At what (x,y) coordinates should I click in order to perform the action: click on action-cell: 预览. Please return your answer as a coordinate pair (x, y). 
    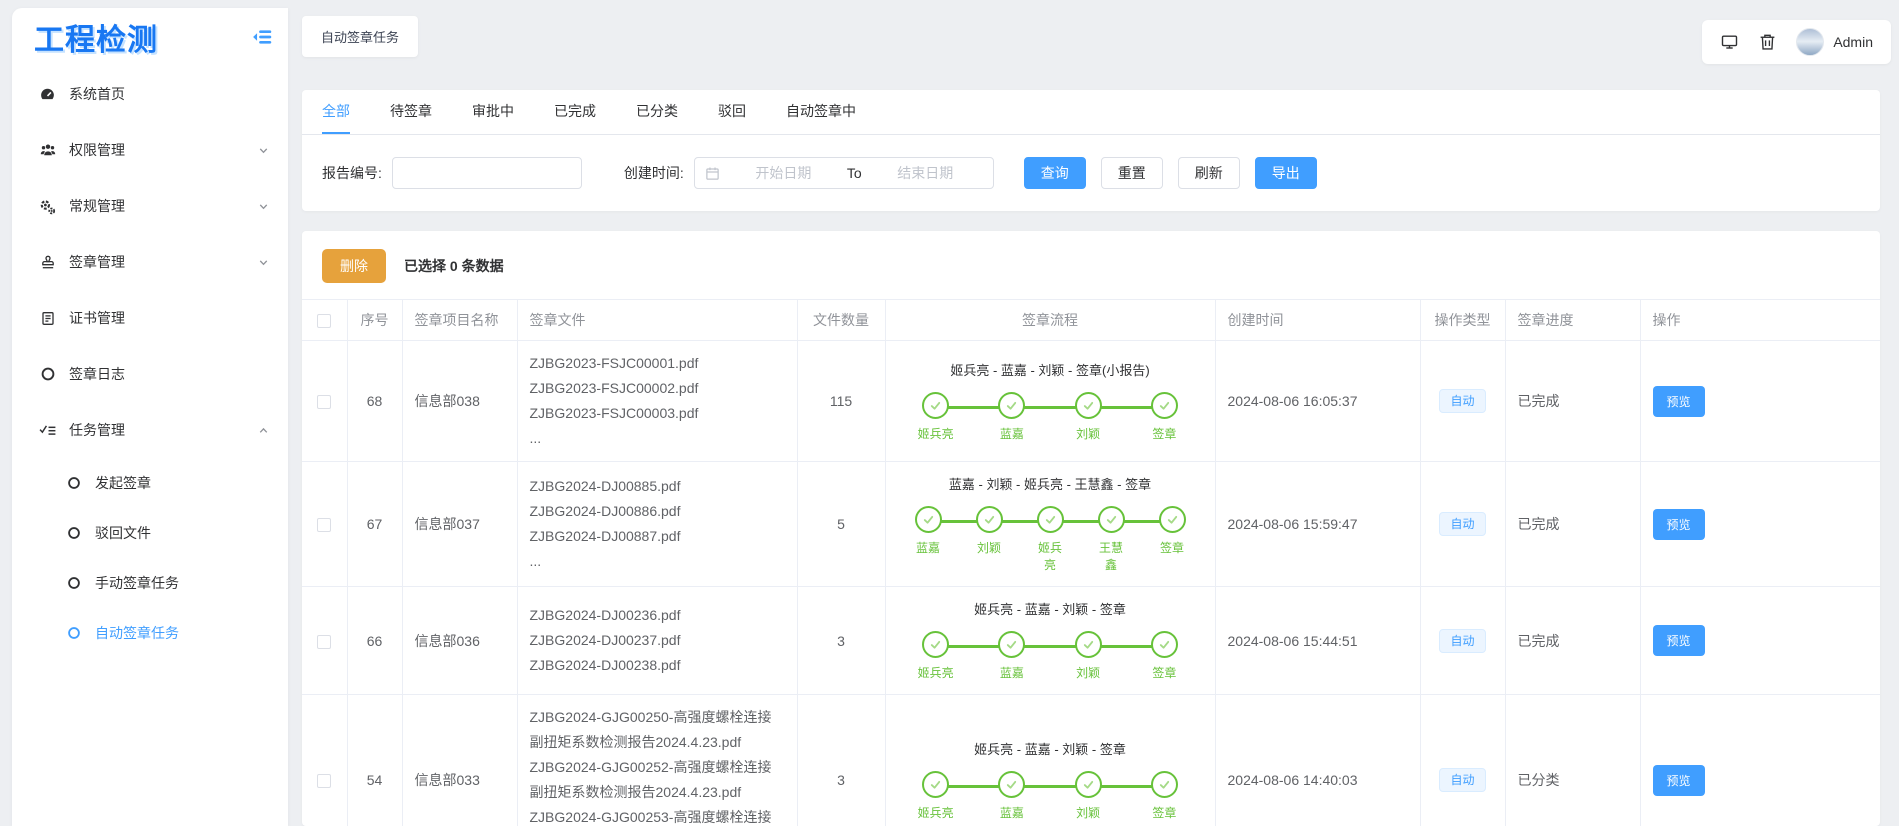
    Looking at the image, I should click on (1760, 401).